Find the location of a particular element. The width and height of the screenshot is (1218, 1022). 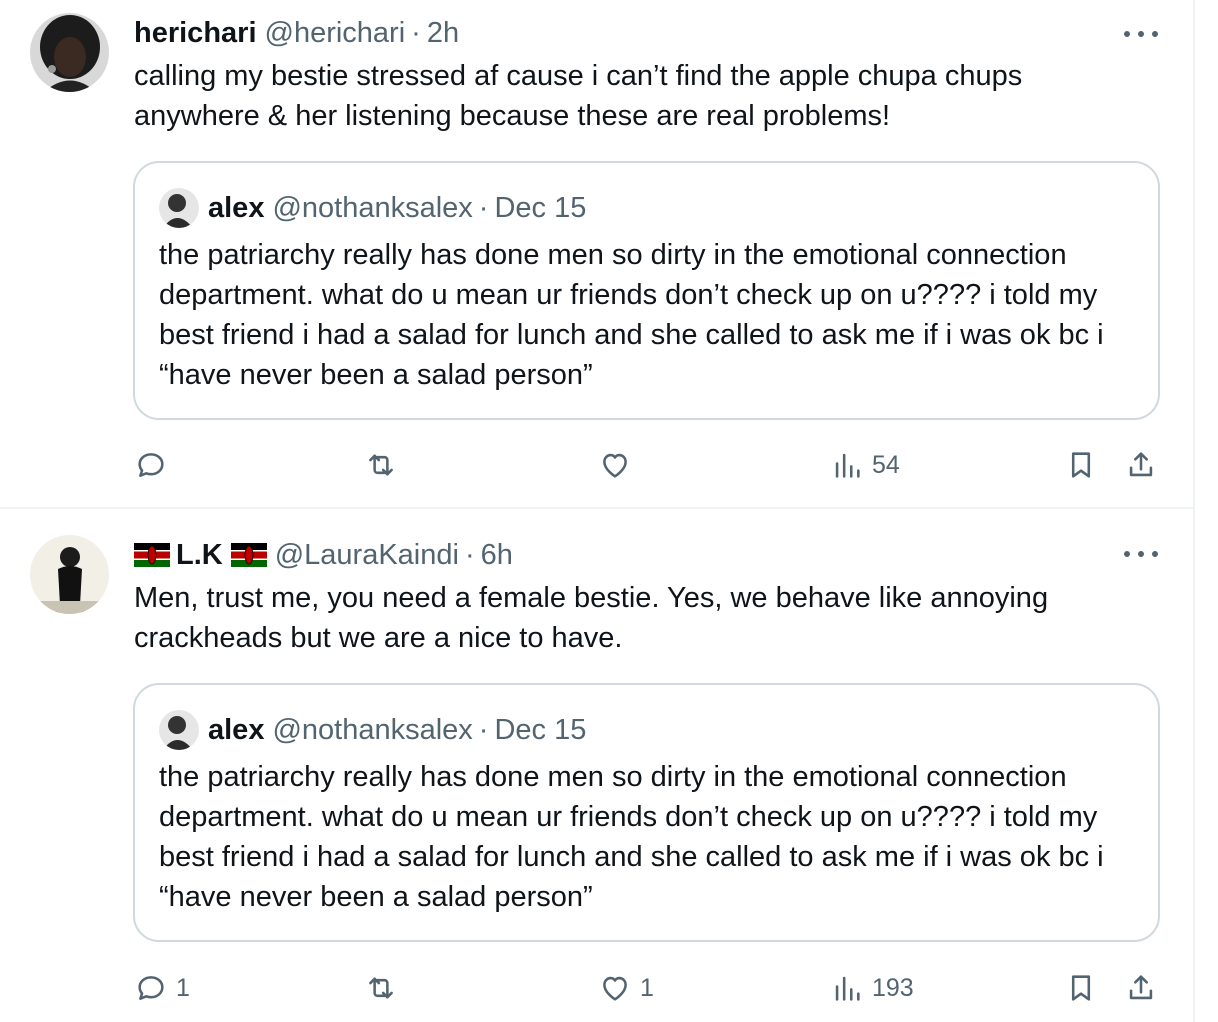

author-handle: @LauraKaindi is located at coordinates (367, 555).